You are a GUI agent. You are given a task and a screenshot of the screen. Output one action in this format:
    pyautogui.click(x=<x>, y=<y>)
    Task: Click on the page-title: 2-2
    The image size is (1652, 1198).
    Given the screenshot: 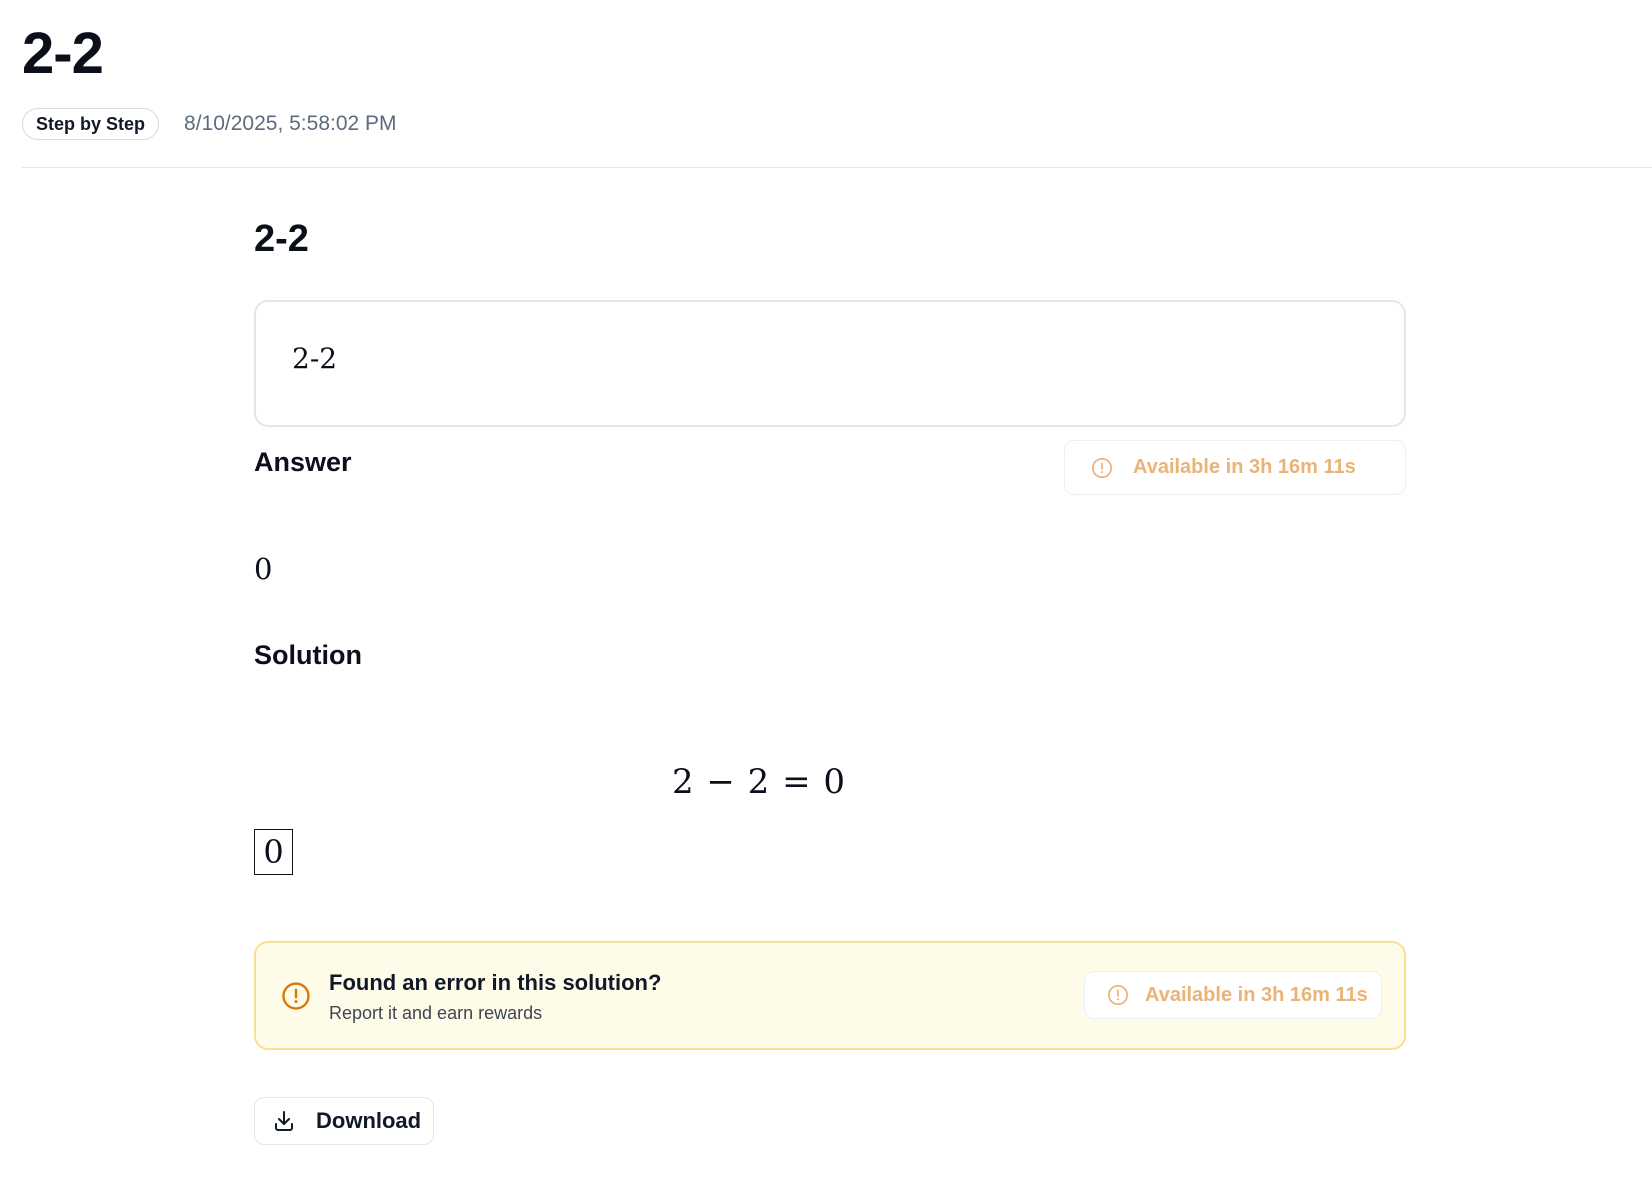 What is the action you would take?
    pyautogui.click(x=63, y=53)
    